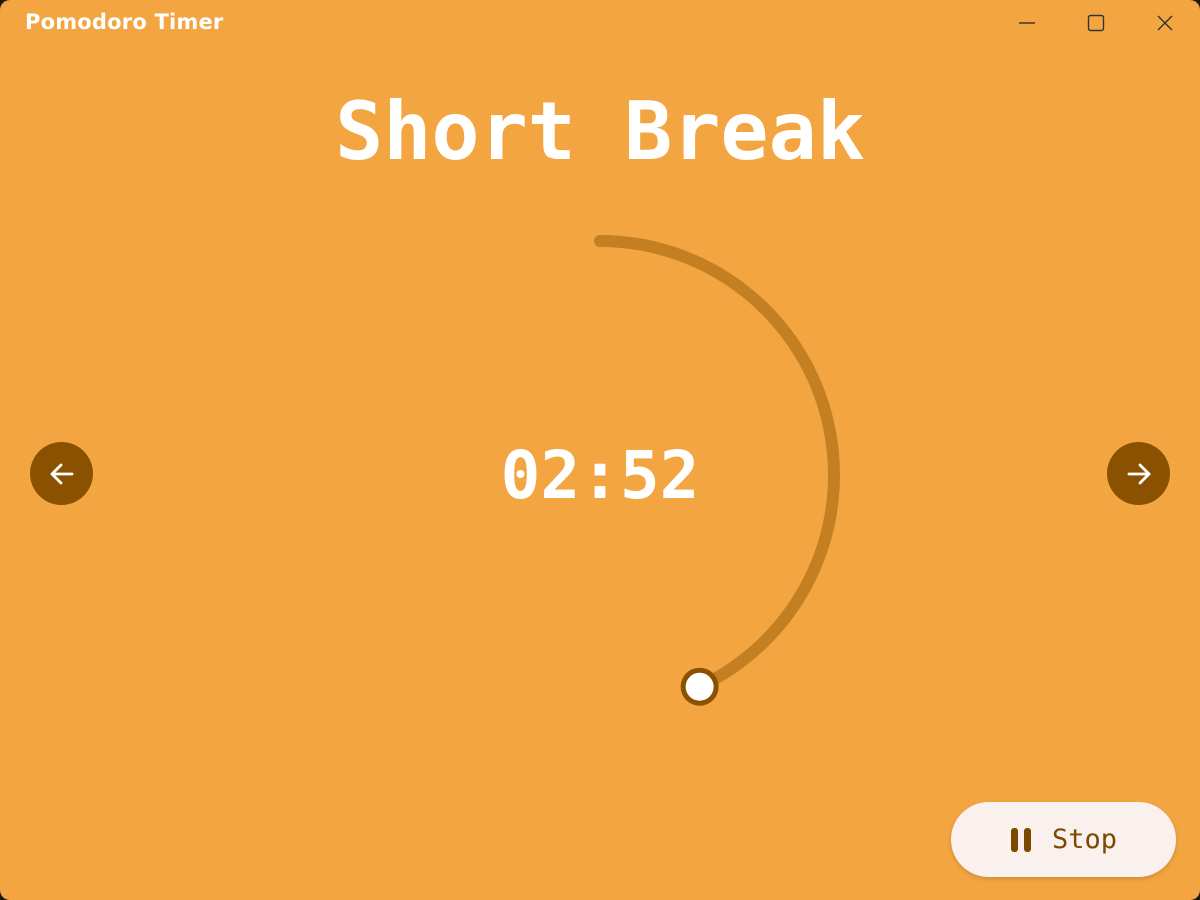 Image resolution: width=1200 pixels, height=900 pixels. I want to click on close-button, so click(1165, 23).